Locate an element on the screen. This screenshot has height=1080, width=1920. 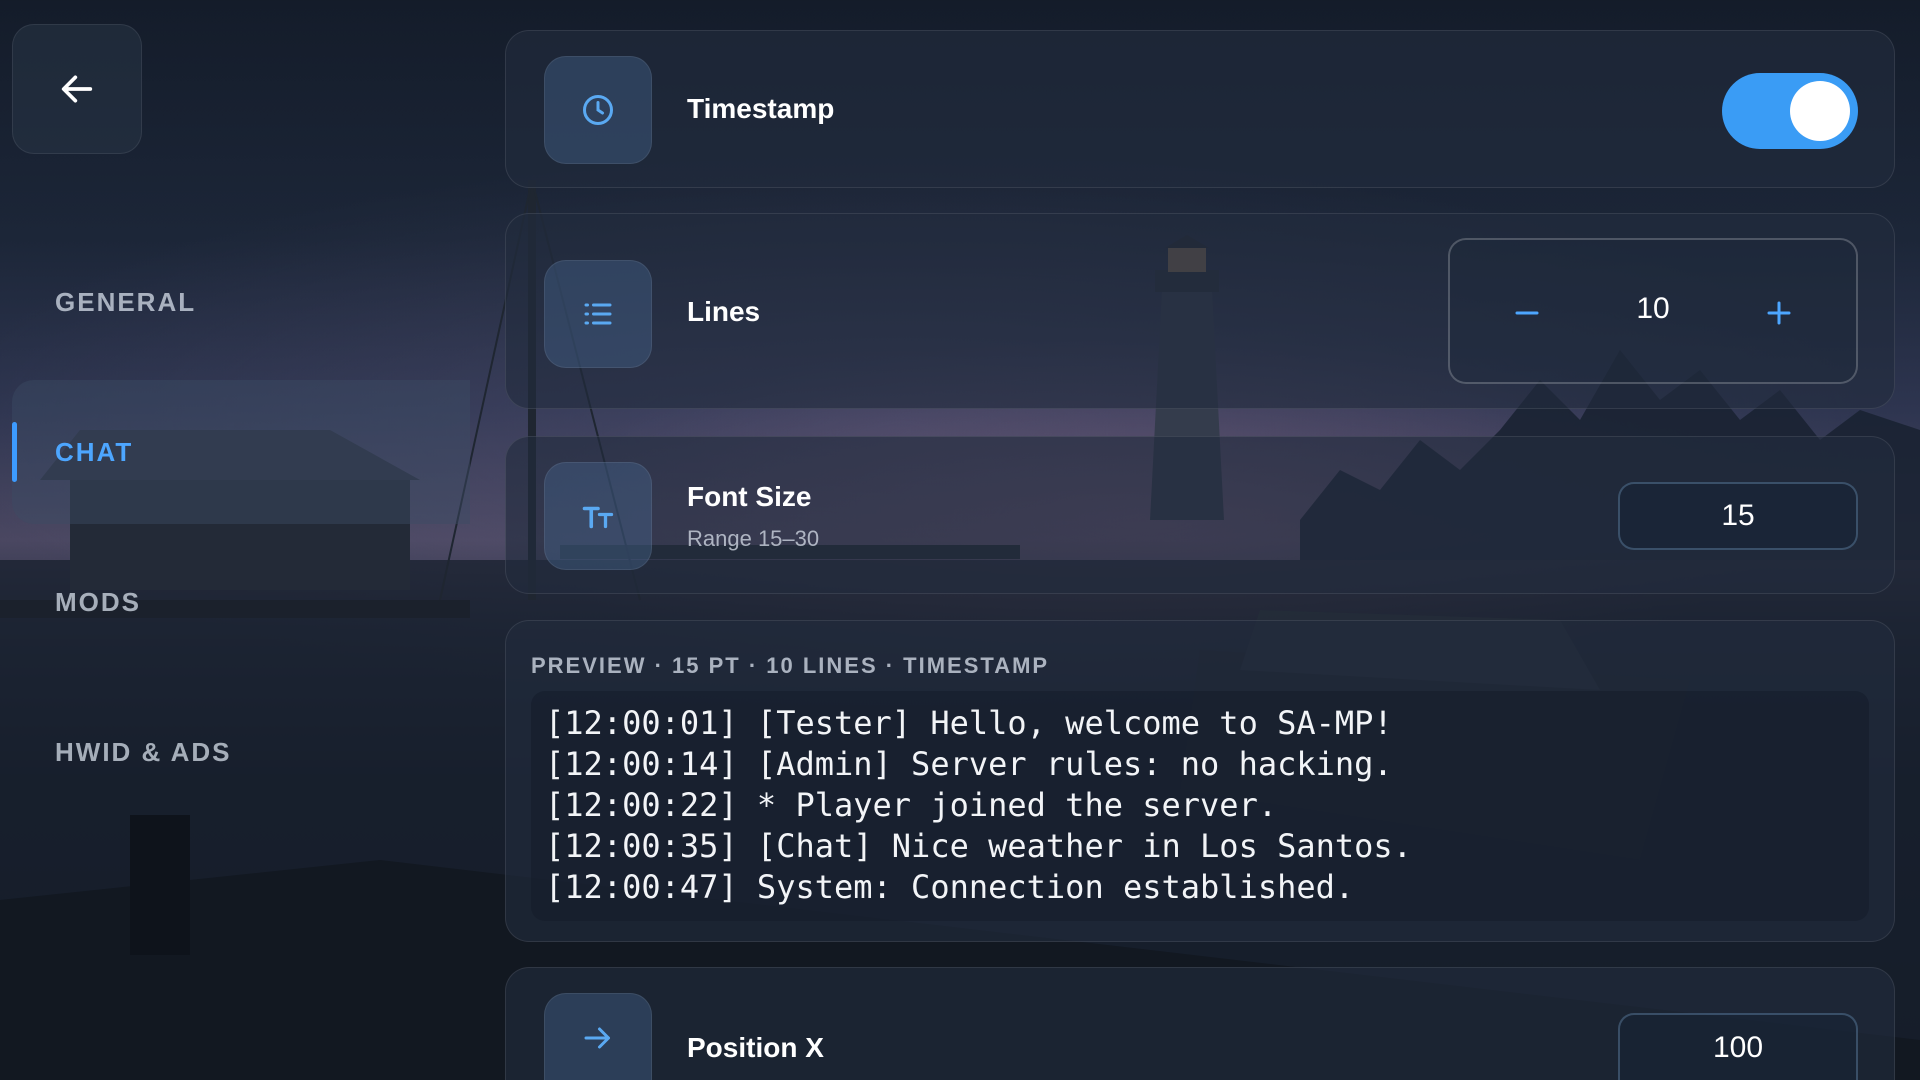
timestamp-toggle is located at coordinates (1790, 111).